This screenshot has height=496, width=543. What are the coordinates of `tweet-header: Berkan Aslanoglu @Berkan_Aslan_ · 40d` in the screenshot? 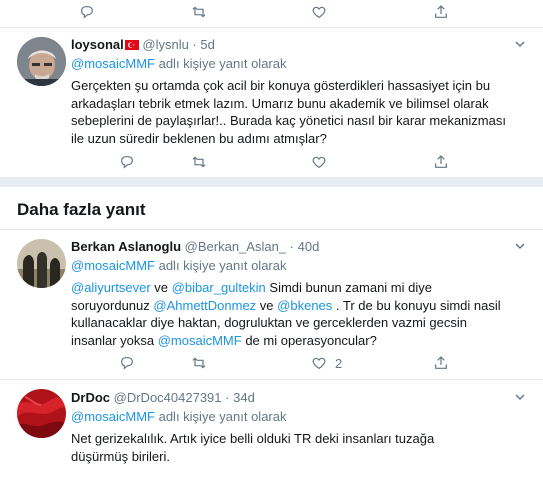 It's located at (195, 247).